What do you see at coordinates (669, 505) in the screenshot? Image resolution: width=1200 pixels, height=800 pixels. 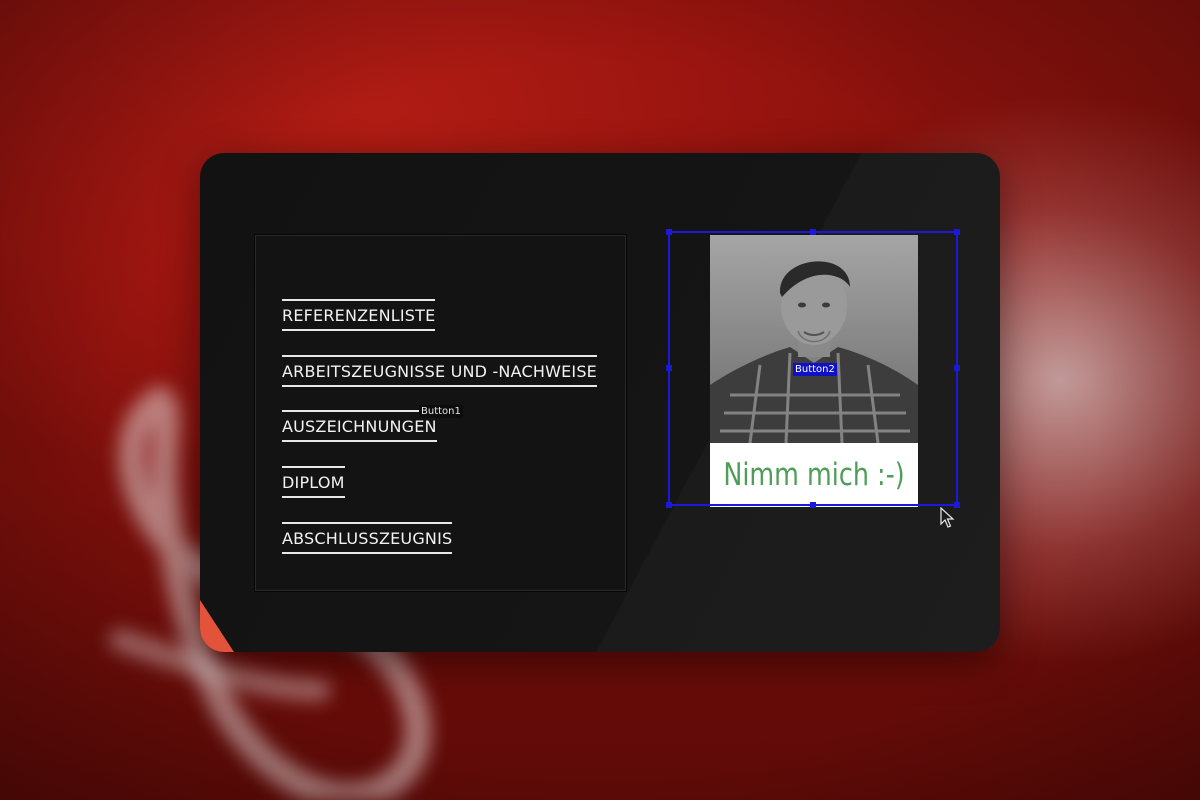 I see `resize-handle-bottom-left` at bounding box center [669, 505].